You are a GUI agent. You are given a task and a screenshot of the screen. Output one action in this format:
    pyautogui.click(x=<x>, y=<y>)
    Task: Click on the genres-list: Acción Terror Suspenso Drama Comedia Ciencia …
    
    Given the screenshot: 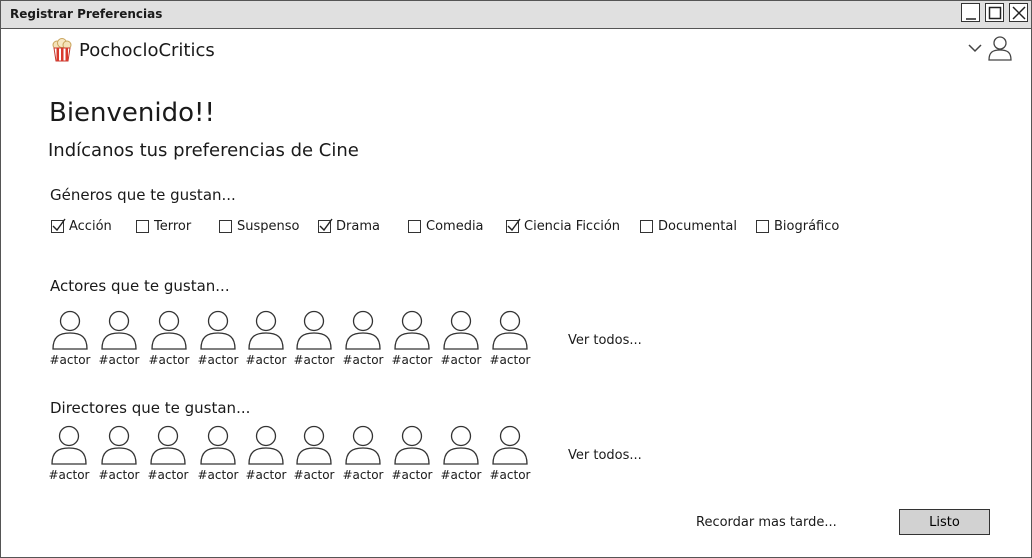 What is the action you would take?
    pyautogui.click(x=516, y=228)
    